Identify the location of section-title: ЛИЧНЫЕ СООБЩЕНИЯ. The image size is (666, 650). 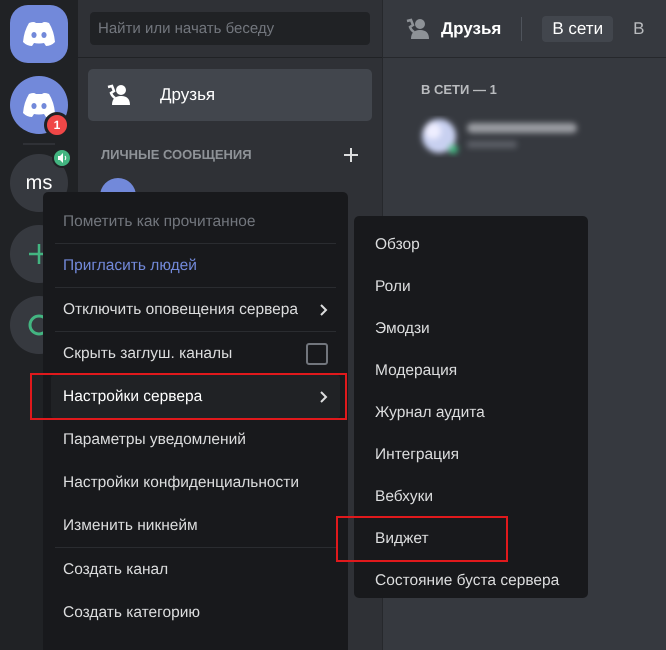
(176, 154).